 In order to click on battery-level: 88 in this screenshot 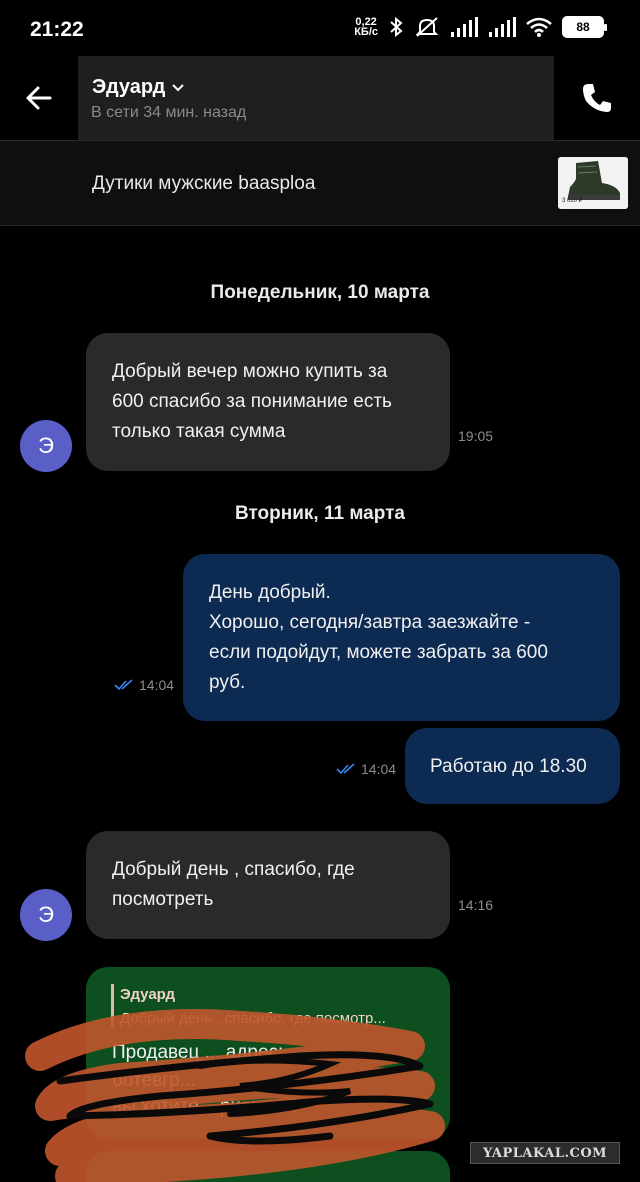, I will do `click(583, 27)`.